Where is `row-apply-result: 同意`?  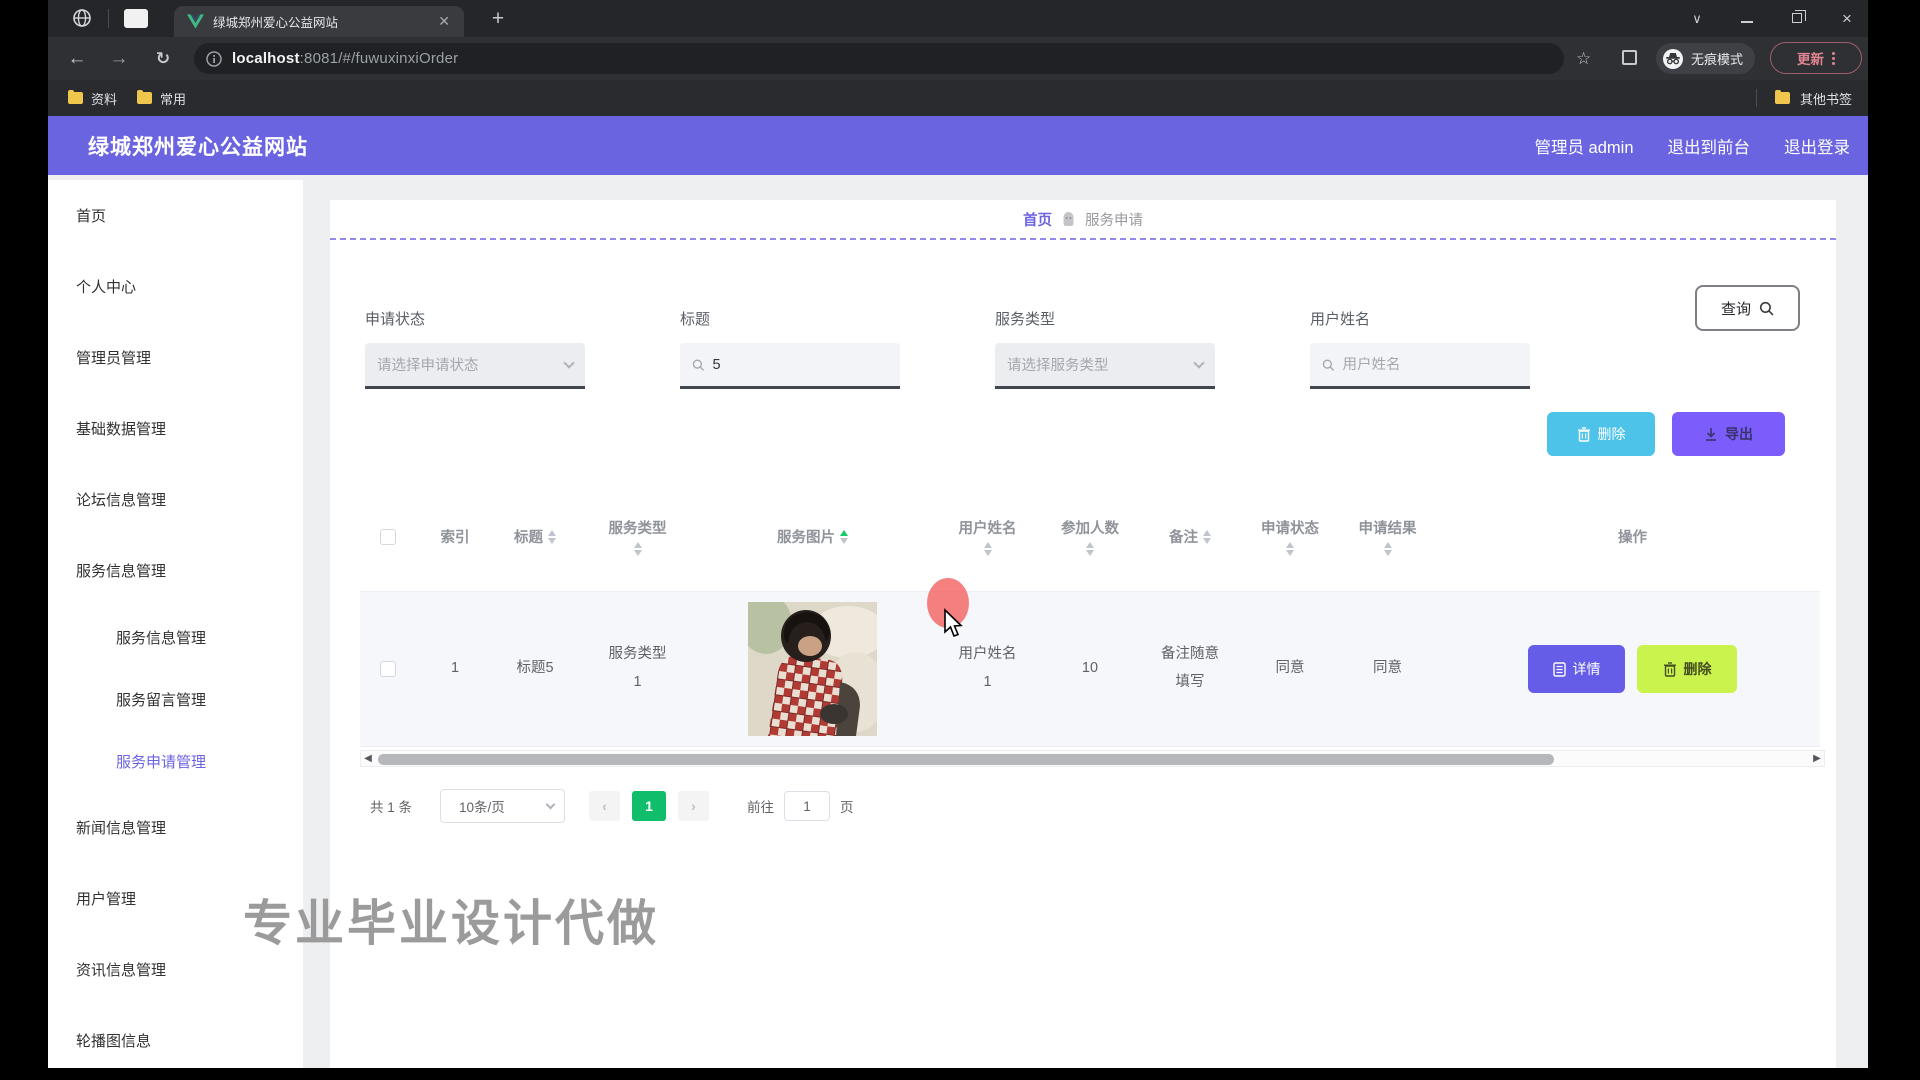
row-apply-result: 同意 is located at coordinates (1387, 668).